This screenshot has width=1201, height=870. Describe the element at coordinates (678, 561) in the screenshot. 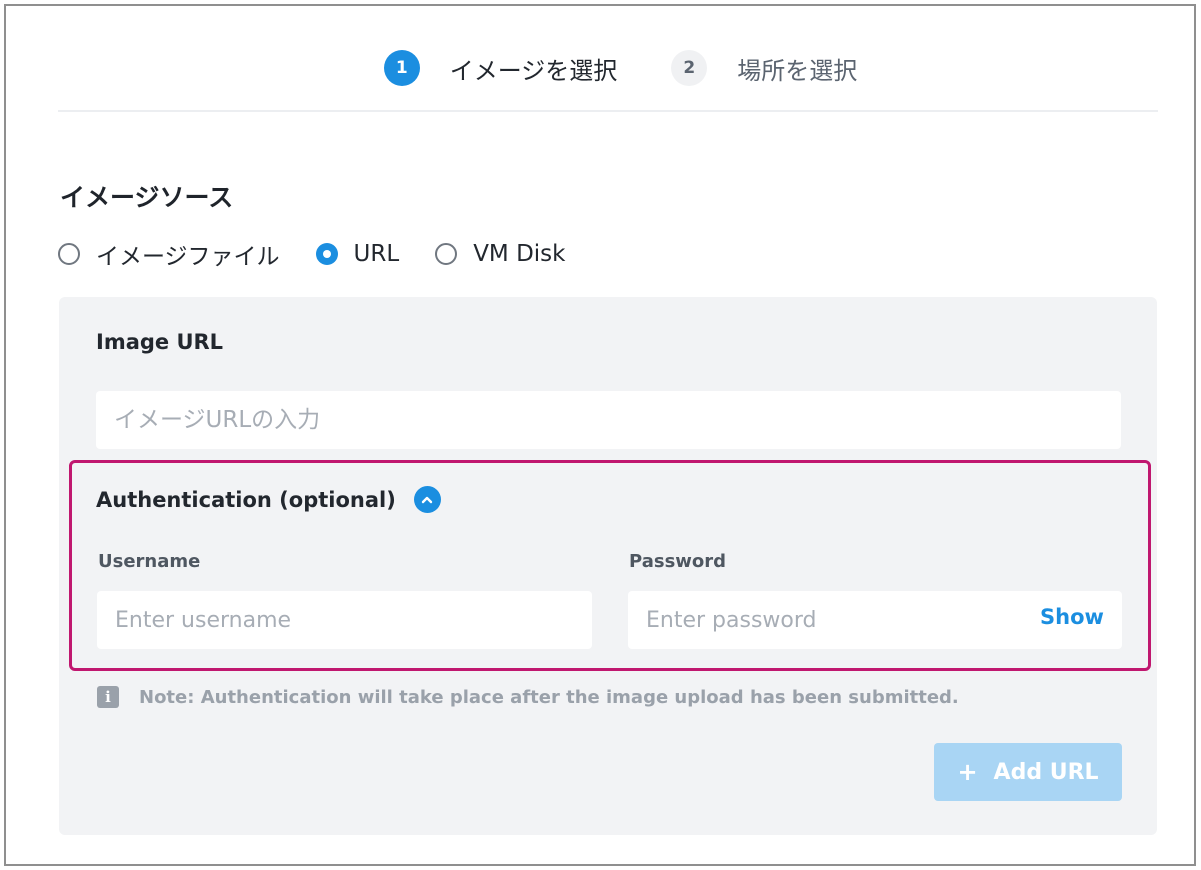

I see `password-label: Password` at that location.